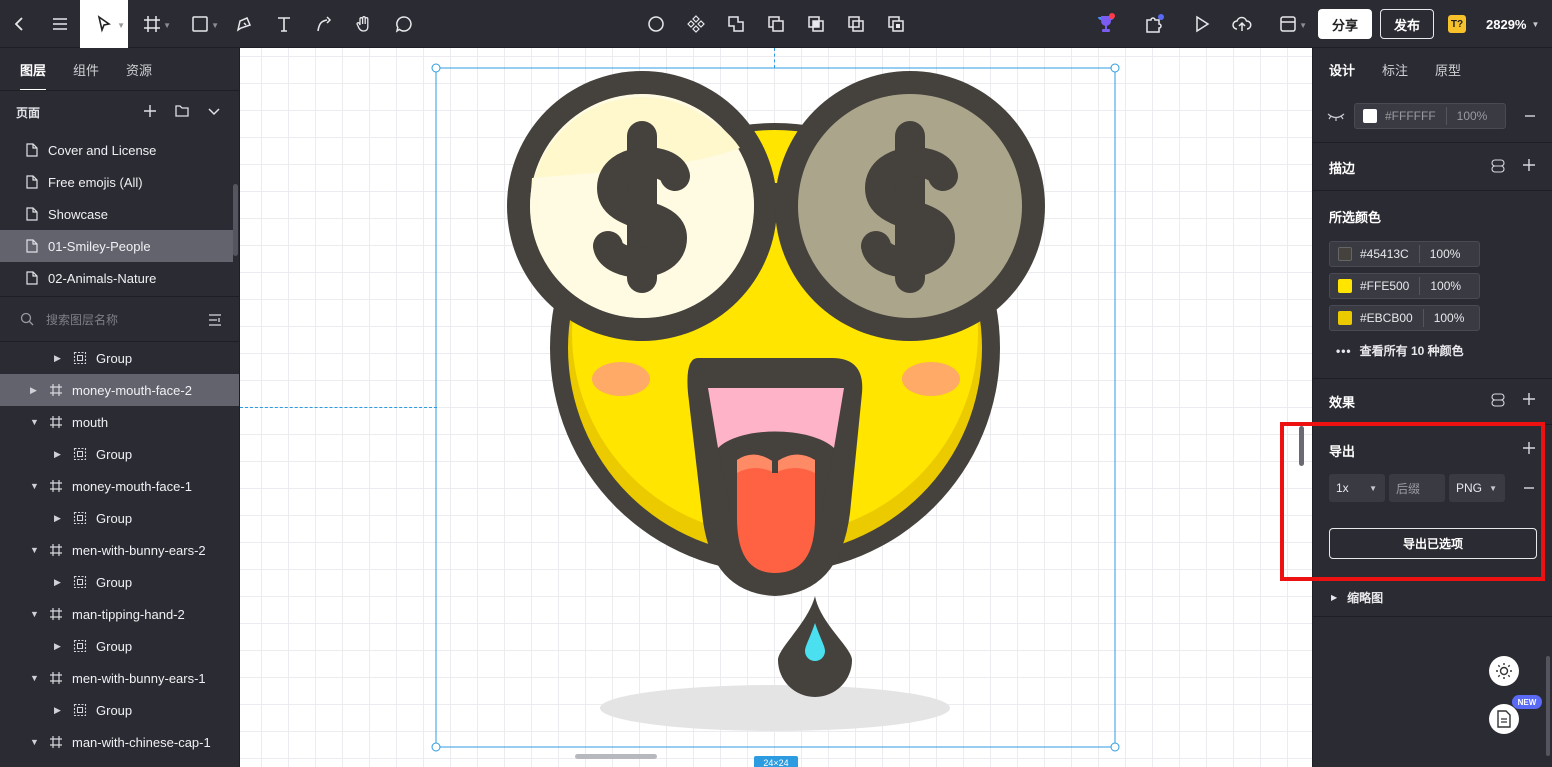  Describe the element at coordinates (1530, 116) in the screenshot. I see `remove-fill-icon` at that location.